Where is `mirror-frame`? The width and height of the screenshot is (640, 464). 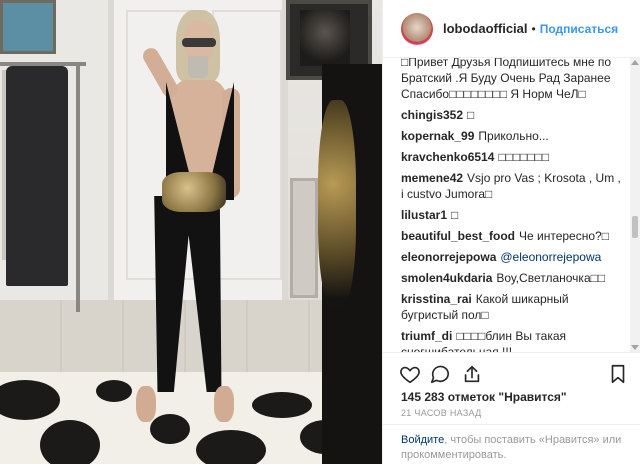
mirror-frame is located at coordinates (304, 238).